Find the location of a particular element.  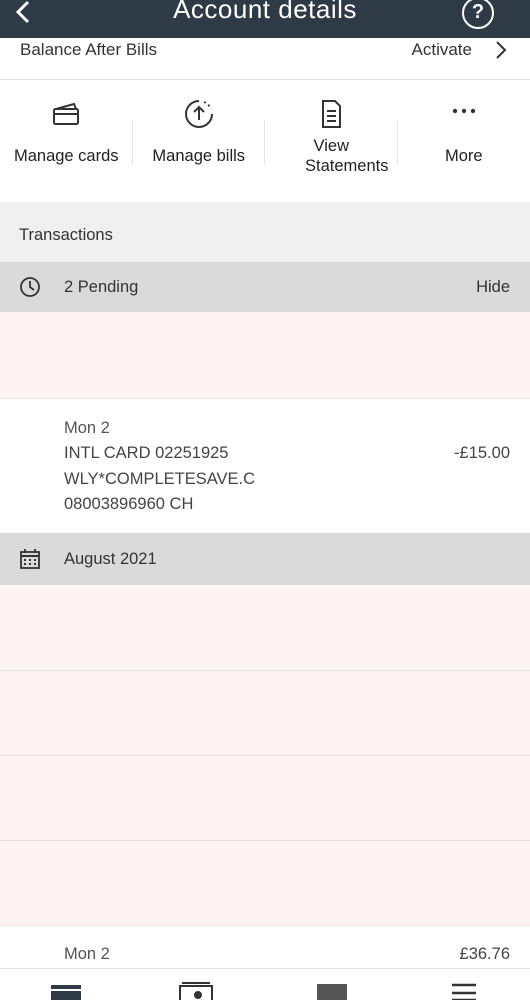

messages-tab-icon is located at coordinates (332, 990).